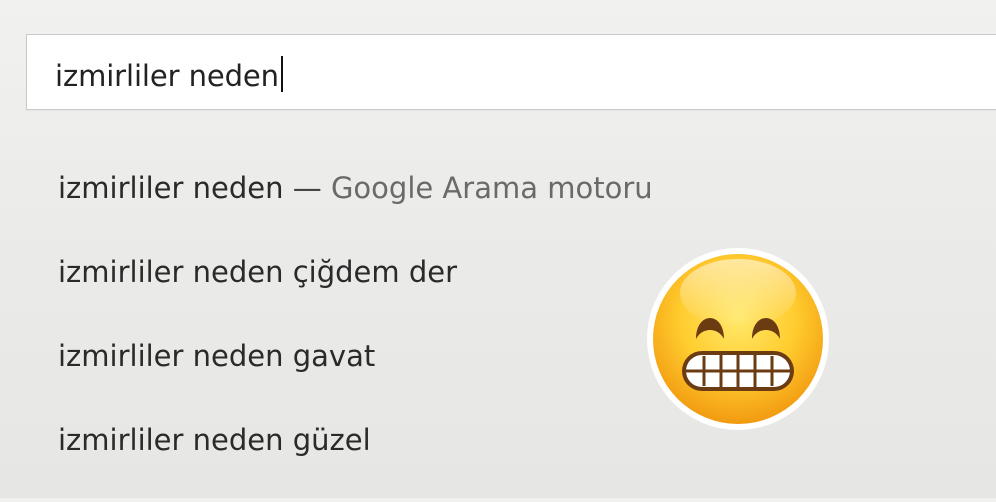 This screenshot has width=996, height=502. I want to click on grimacing-face-emoji-icon, so click(738, 339).